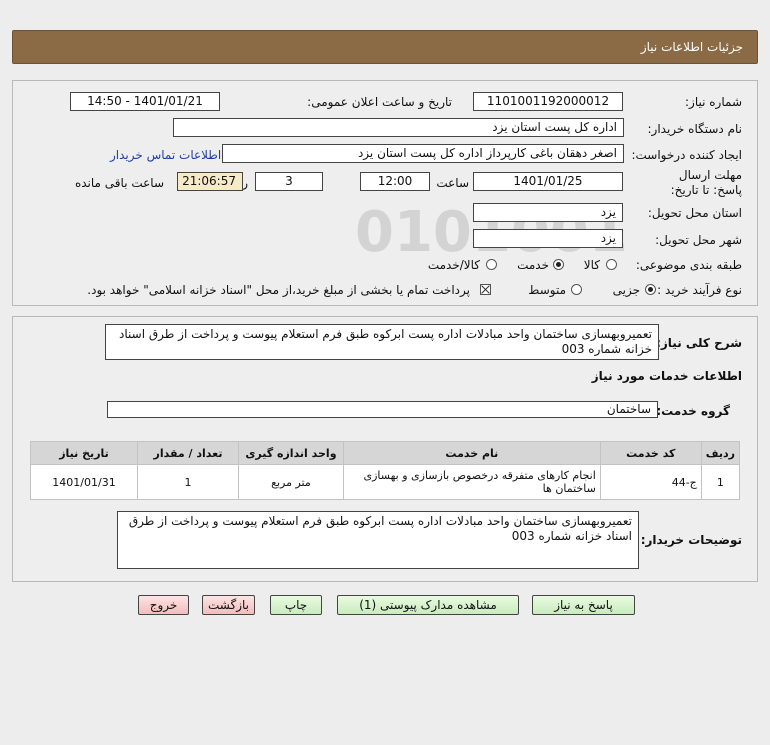  I want to click on category-service-label: خدمت, so click(533, 265).